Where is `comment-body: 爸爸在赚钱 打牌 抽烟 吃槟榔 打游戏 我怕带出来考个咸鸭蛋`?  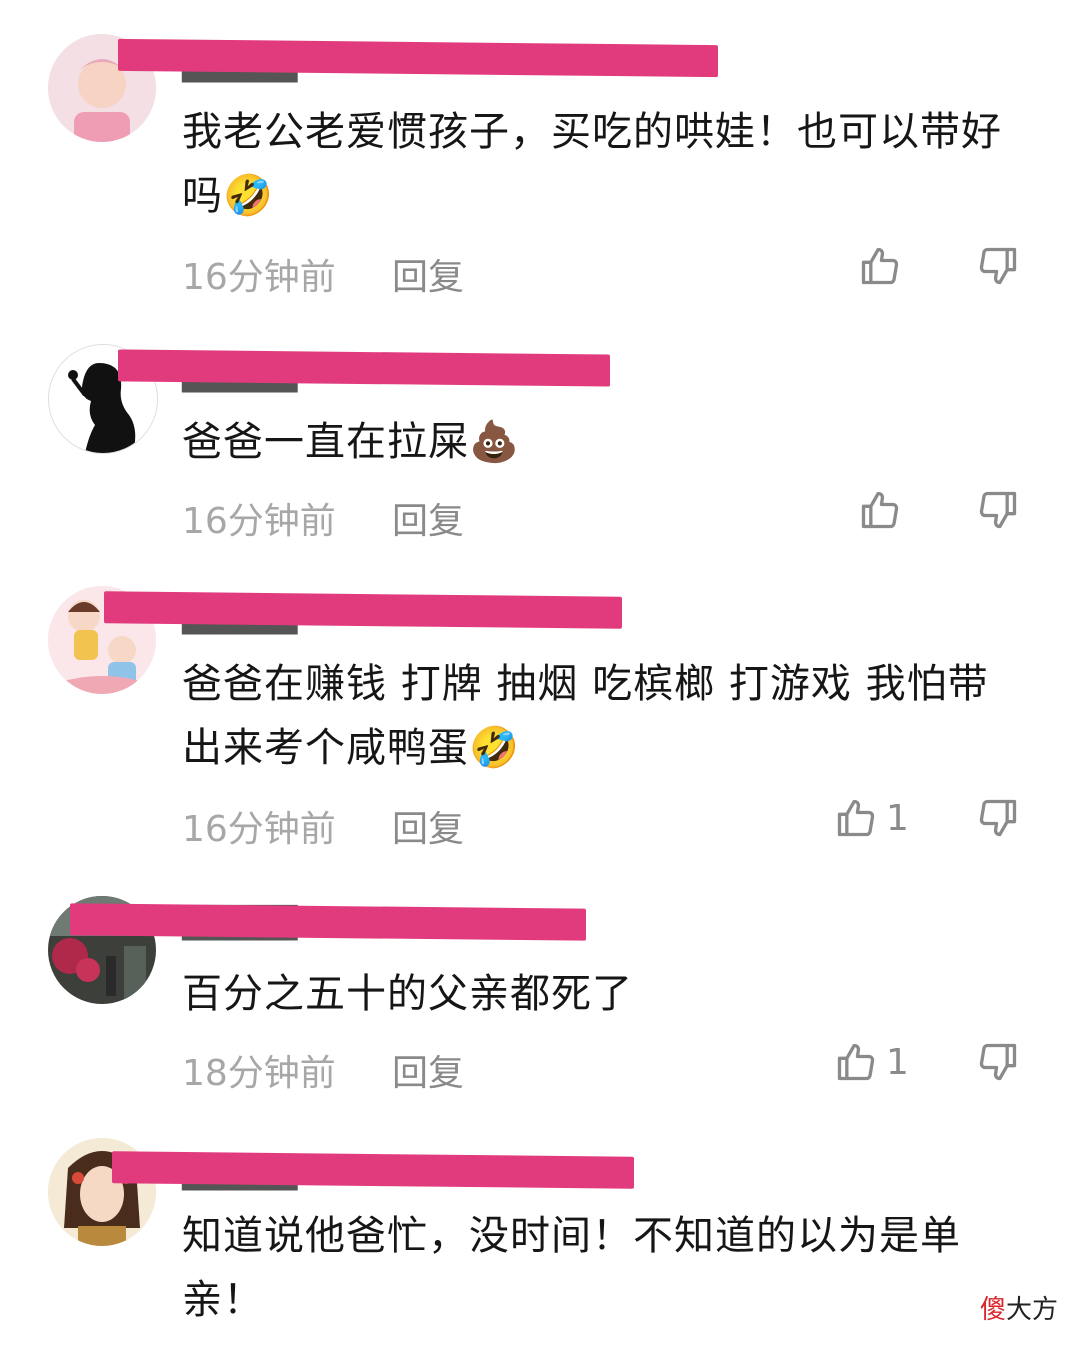 comment-body: 爸爸在赚钱 打牌 抽烟 吃槟榔 打游戏 我怕带出来考个咸鸭蛋 is located at coordinates (585, 716).